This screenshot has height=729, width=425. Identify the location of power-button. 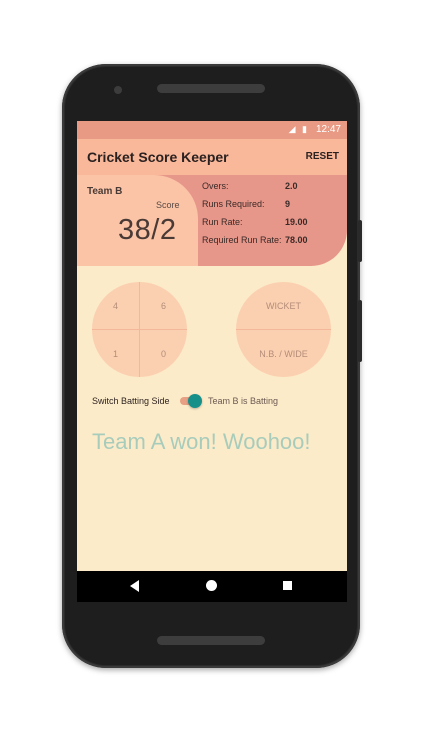
(360, 241).